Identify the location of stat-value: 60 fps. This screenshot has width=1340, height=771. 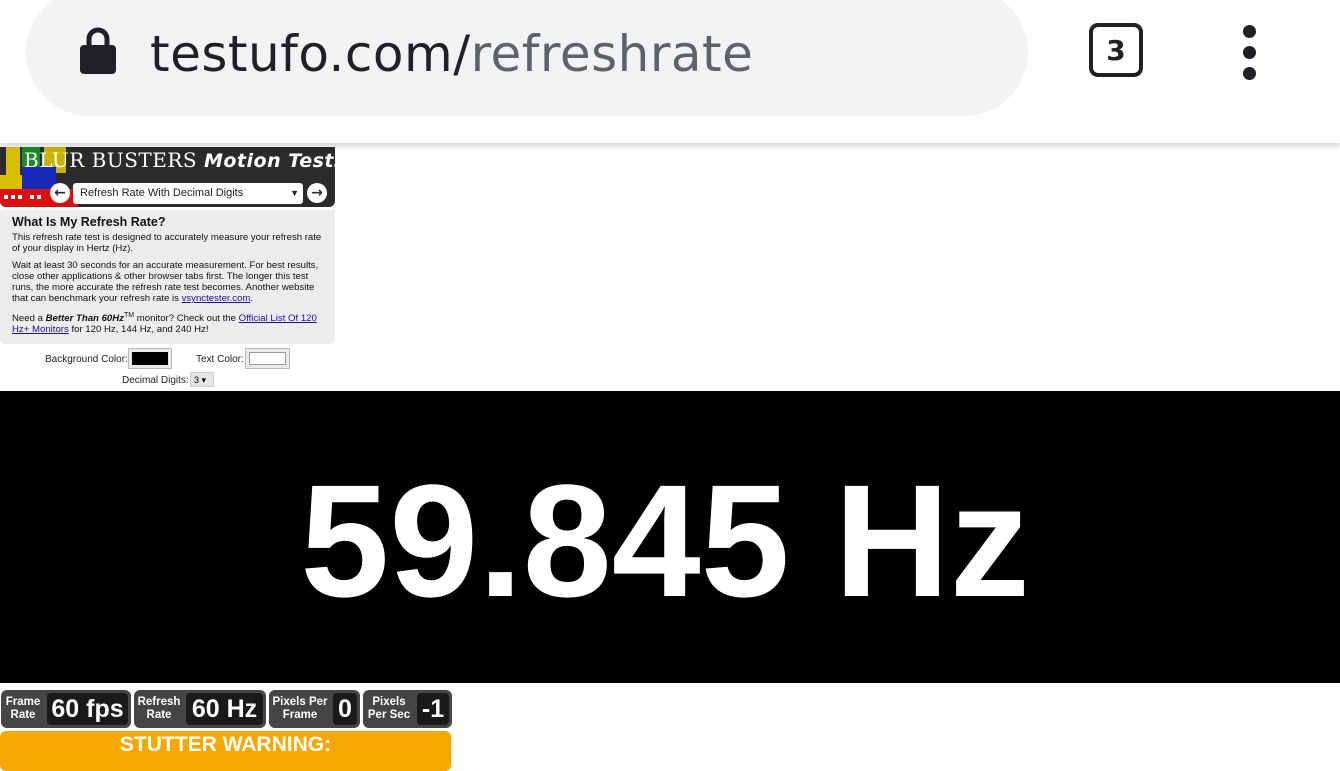
(87, 709).